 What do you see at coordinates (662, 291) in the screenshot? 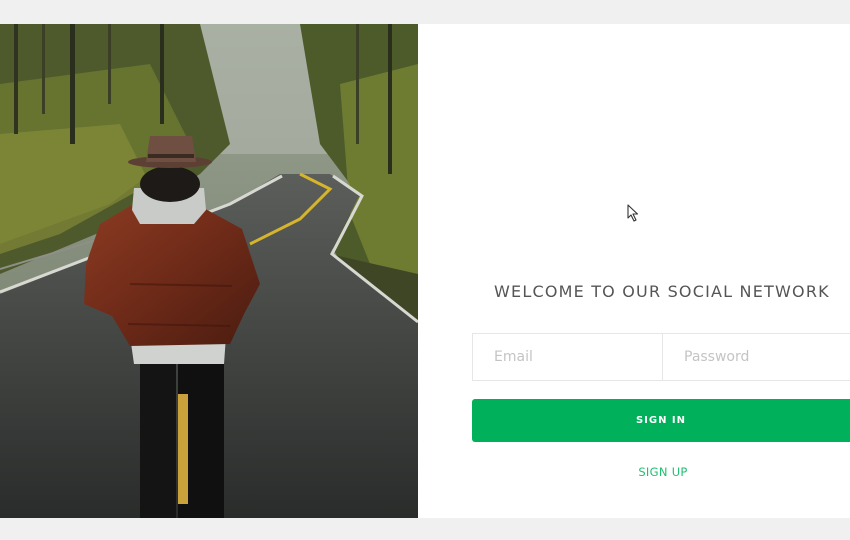
I see `welcome-heading: WELCOME TO OUR SOCIAL NETWORK` at bounding box center [662, 291].